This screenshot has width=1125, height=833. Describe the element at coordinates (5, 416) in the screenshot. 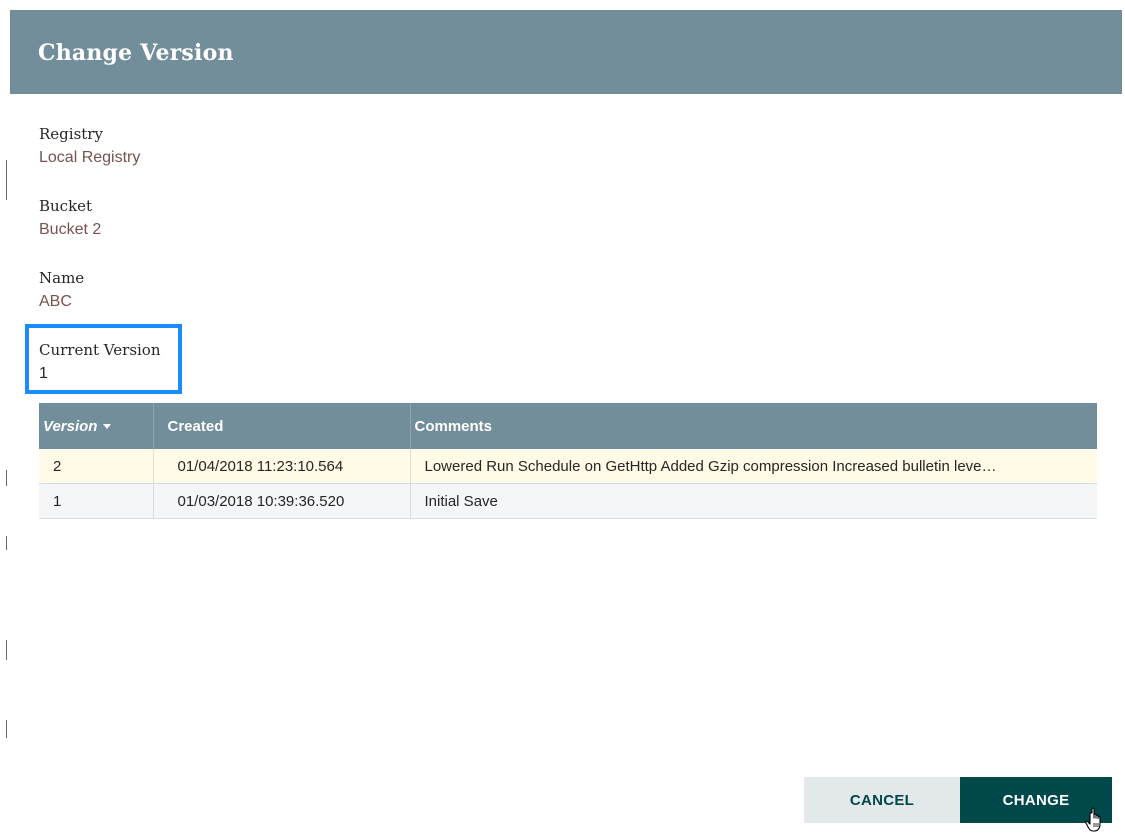

I see `background-window-edge` at that location.